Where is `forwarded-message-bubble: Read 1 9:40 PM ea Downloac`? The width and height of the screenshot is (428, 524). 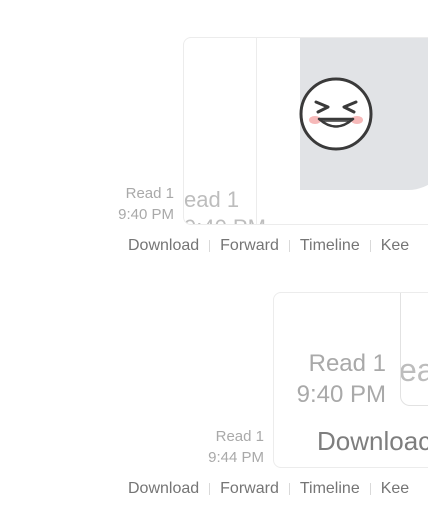 forwarded-message-bubble: Read 1 9:40 PM ea Downloac is located at coordinates (350, 380).